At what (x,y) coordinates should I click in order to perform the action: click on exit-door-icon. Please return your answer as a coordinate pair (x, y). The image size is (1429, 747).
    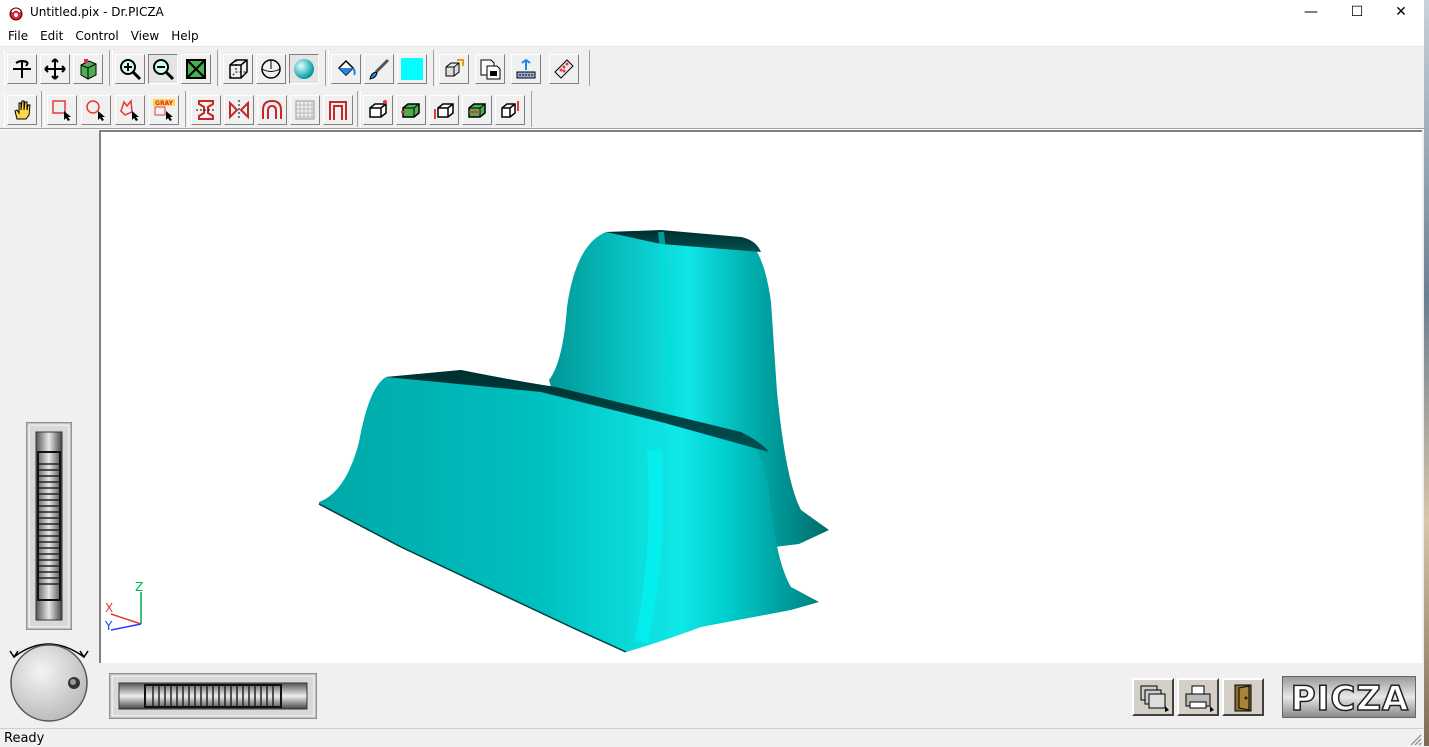
    Looking at the image, I should click on (1243, 698).